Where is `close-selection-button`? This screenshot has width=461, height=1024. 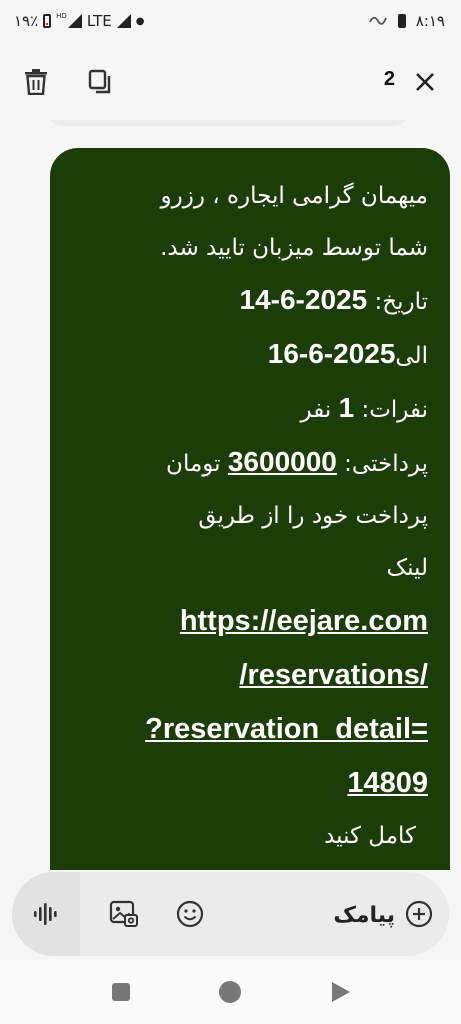
close-selection-button is located at coordinates (425, 82).